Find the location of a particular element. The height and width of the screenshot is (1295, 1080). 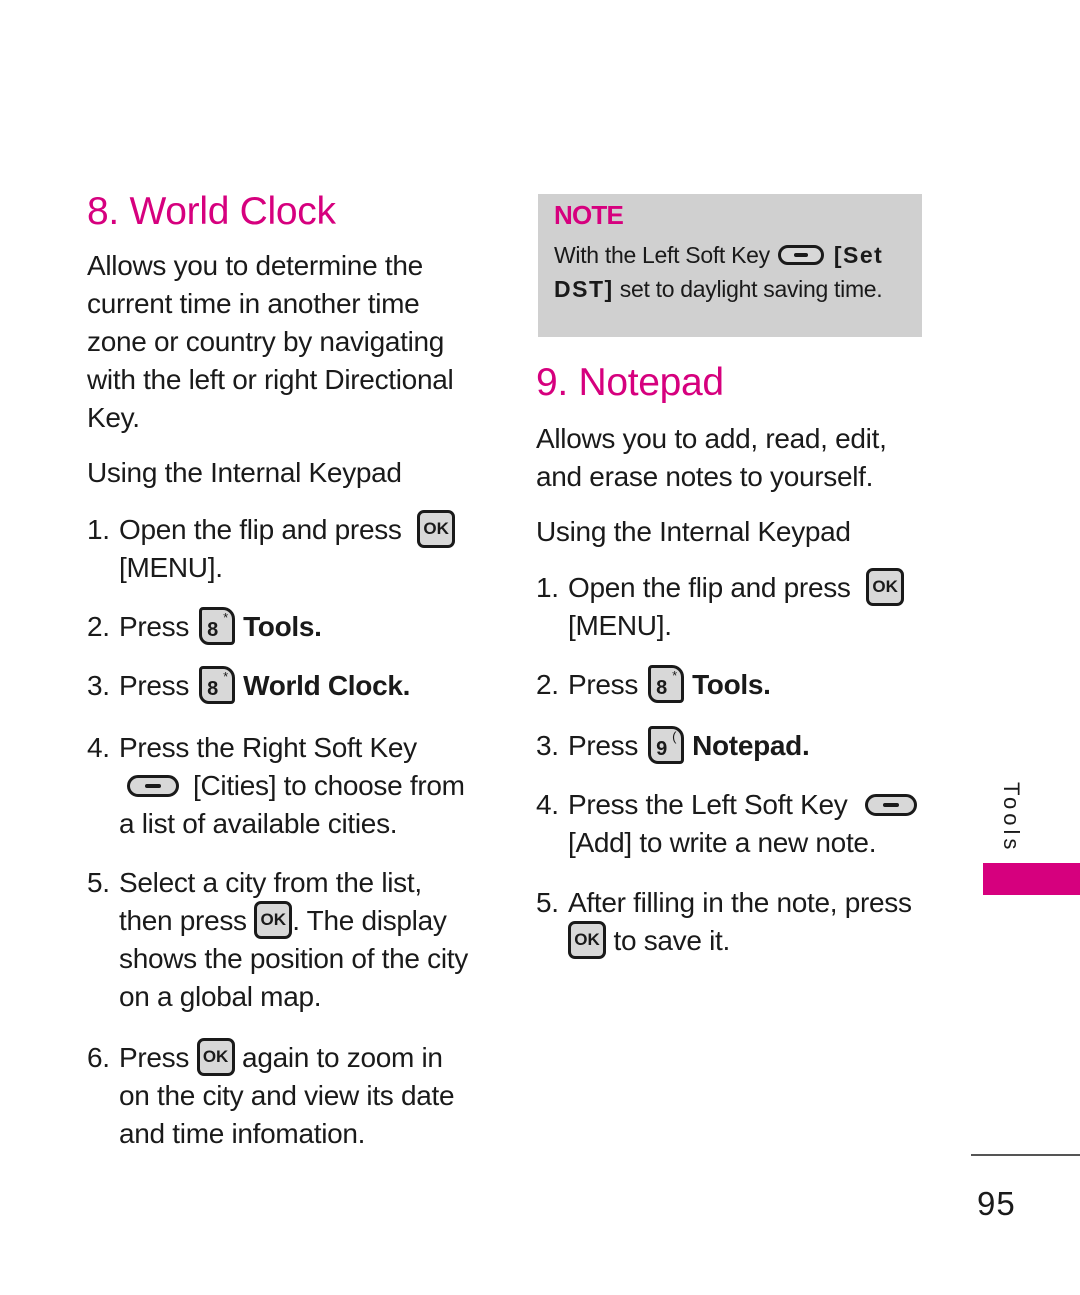

note-text-part: set to daylight saving time. is located at coordinates (748, 289).